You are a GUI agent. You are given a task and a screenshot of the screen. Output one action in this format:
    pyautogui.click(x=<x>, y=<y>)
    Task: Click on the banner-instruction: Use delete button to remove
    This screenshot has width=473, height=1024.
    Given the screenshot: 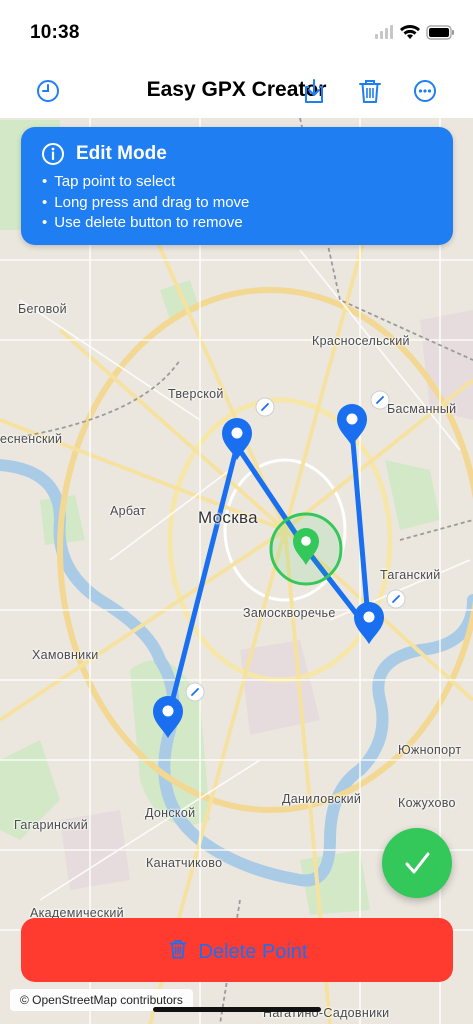 What is the action you would take?
    pyautogui.click(x=145, y=223)
    